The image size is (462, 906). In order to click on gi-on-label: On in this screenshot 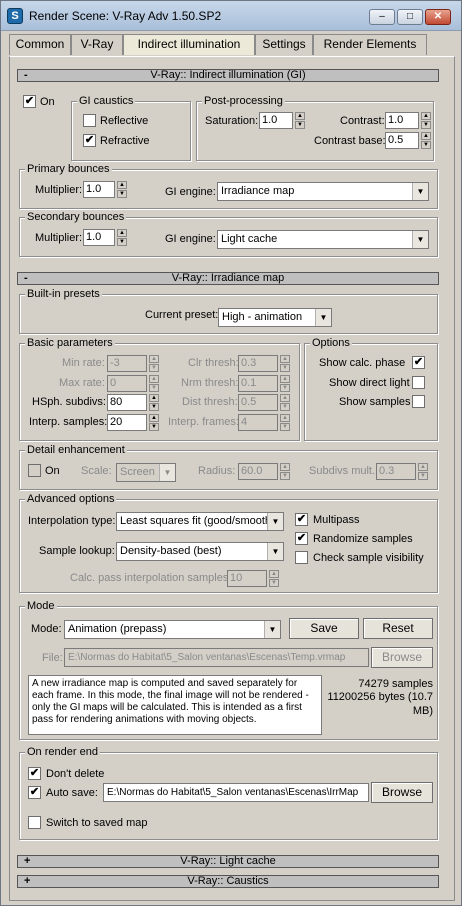, I will do `click(47, 102)`.